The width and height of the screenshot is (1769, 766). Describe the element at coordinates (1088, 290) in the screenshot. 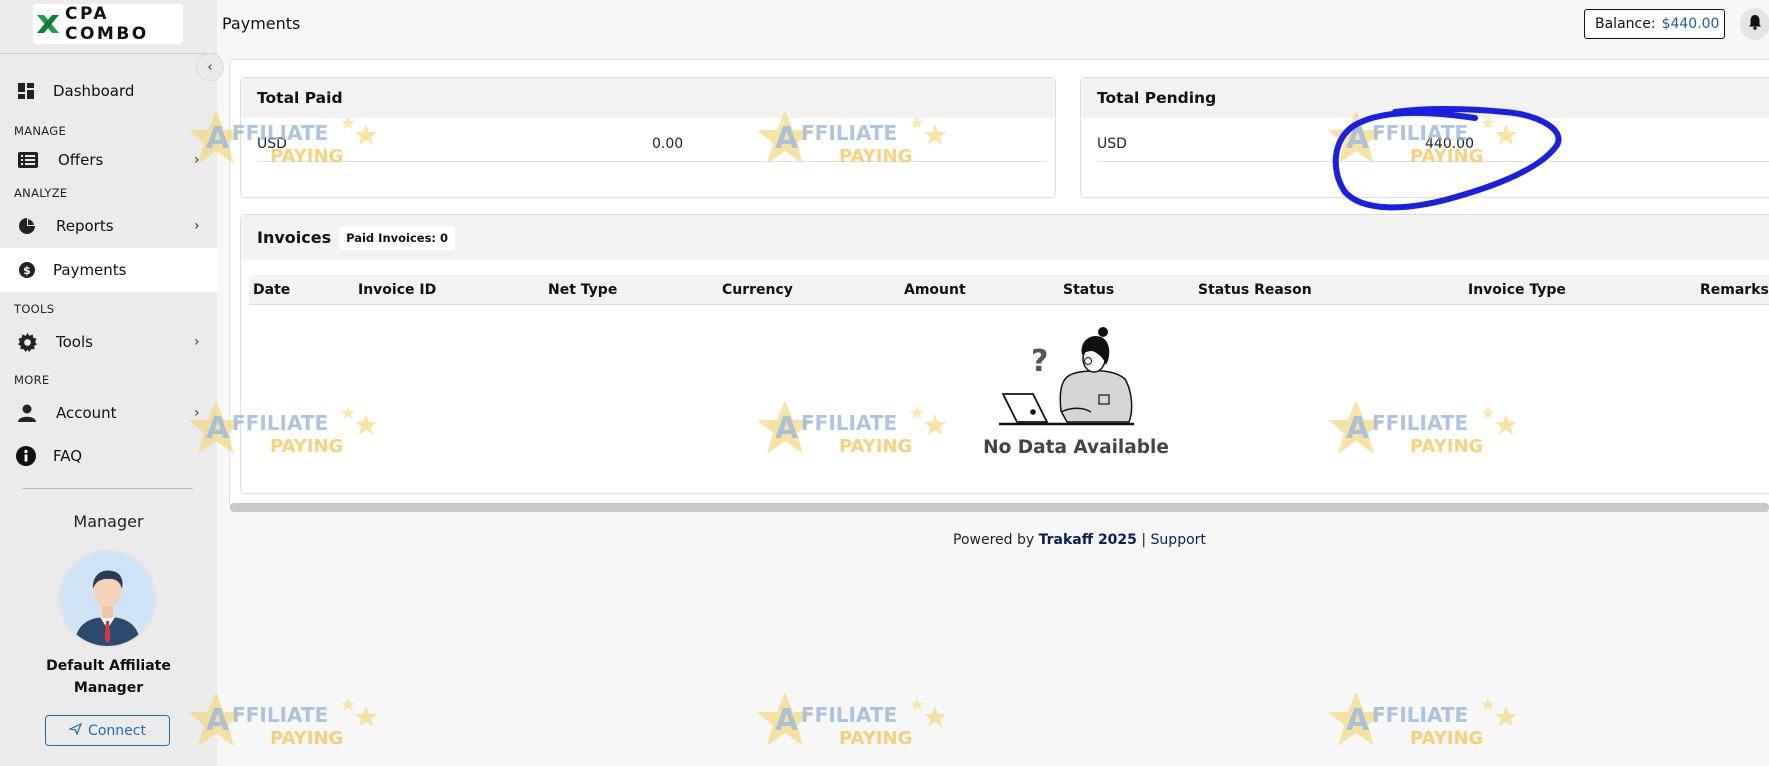

I see `column-header: Status` at that location.